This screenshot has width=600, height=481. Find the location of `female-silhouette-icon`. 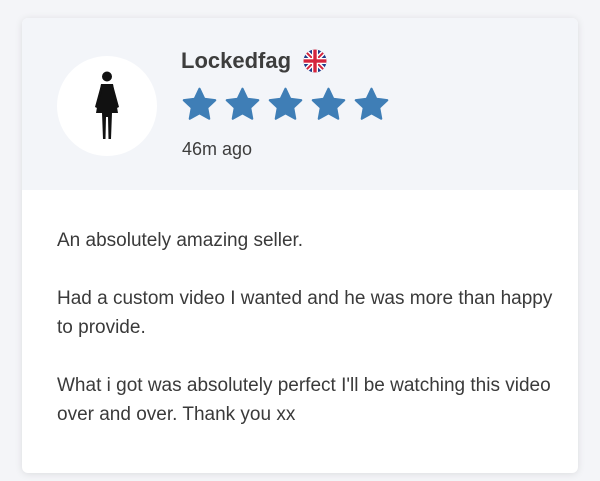

female-silhouette-icon is located at coordinates (107, 105).